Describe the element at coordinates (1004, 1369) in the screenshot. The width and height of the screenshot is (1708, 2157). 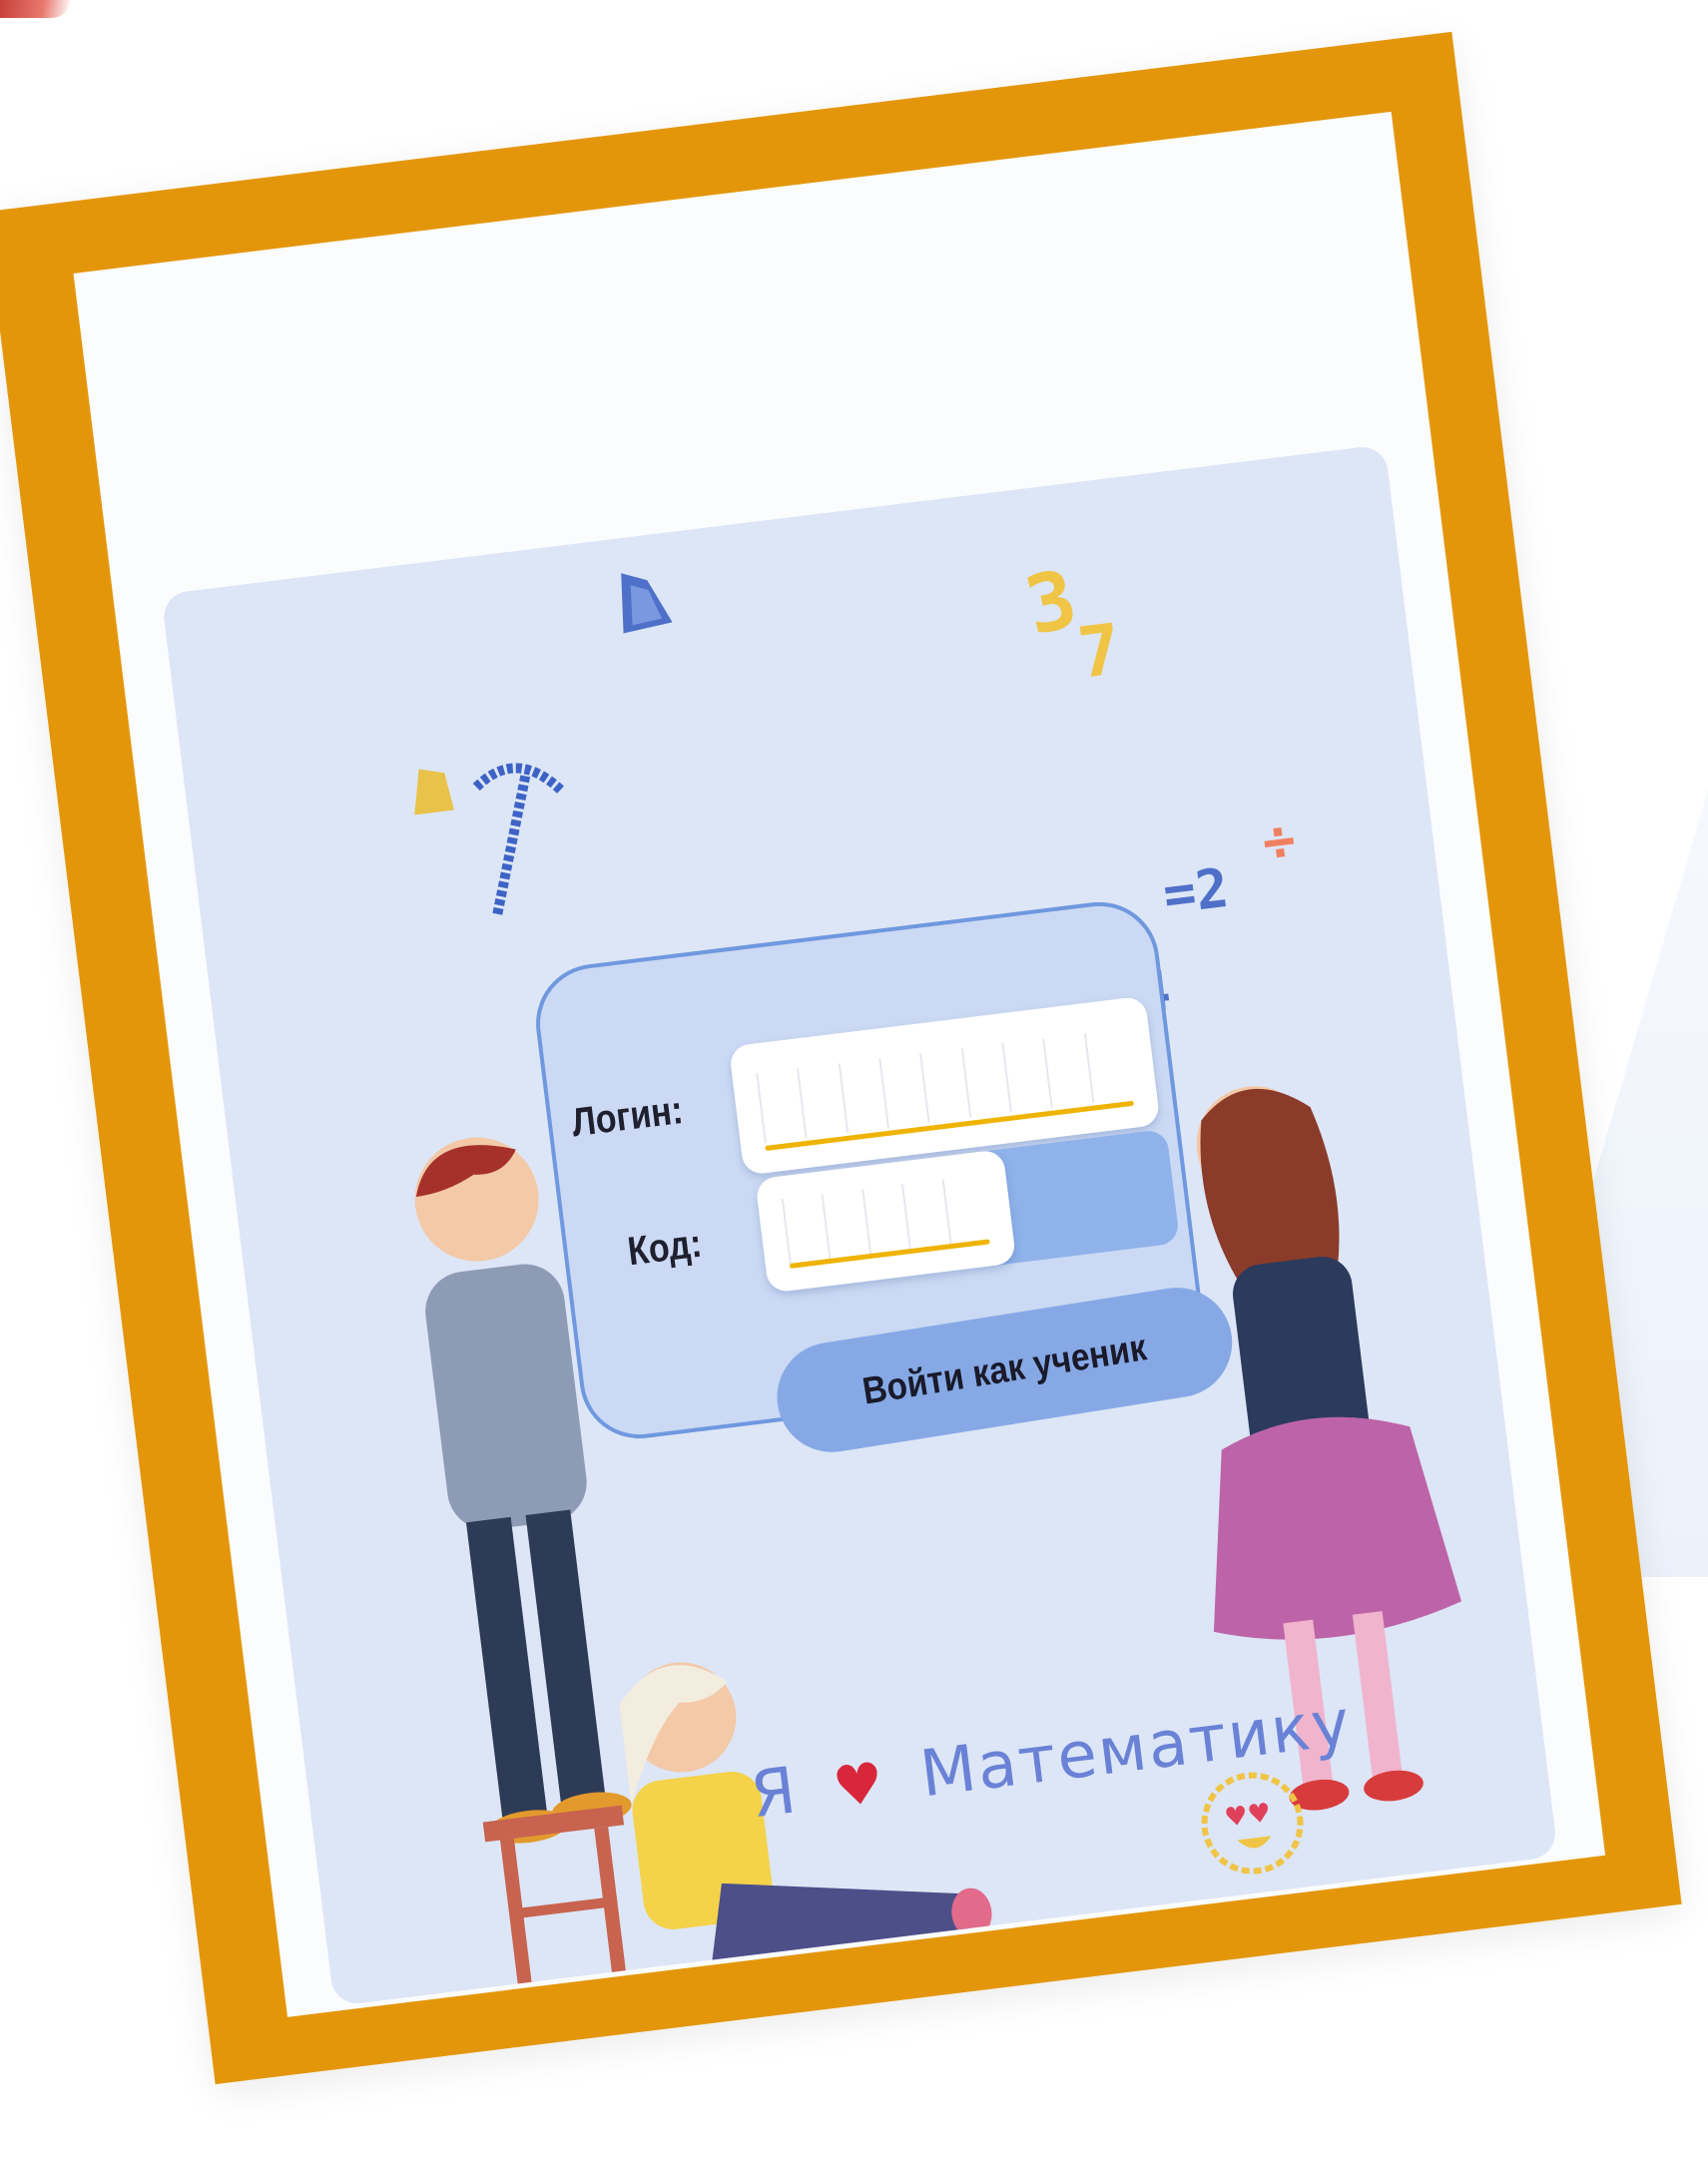
I see `login-as-student-label: Войти как ученик` at that location.